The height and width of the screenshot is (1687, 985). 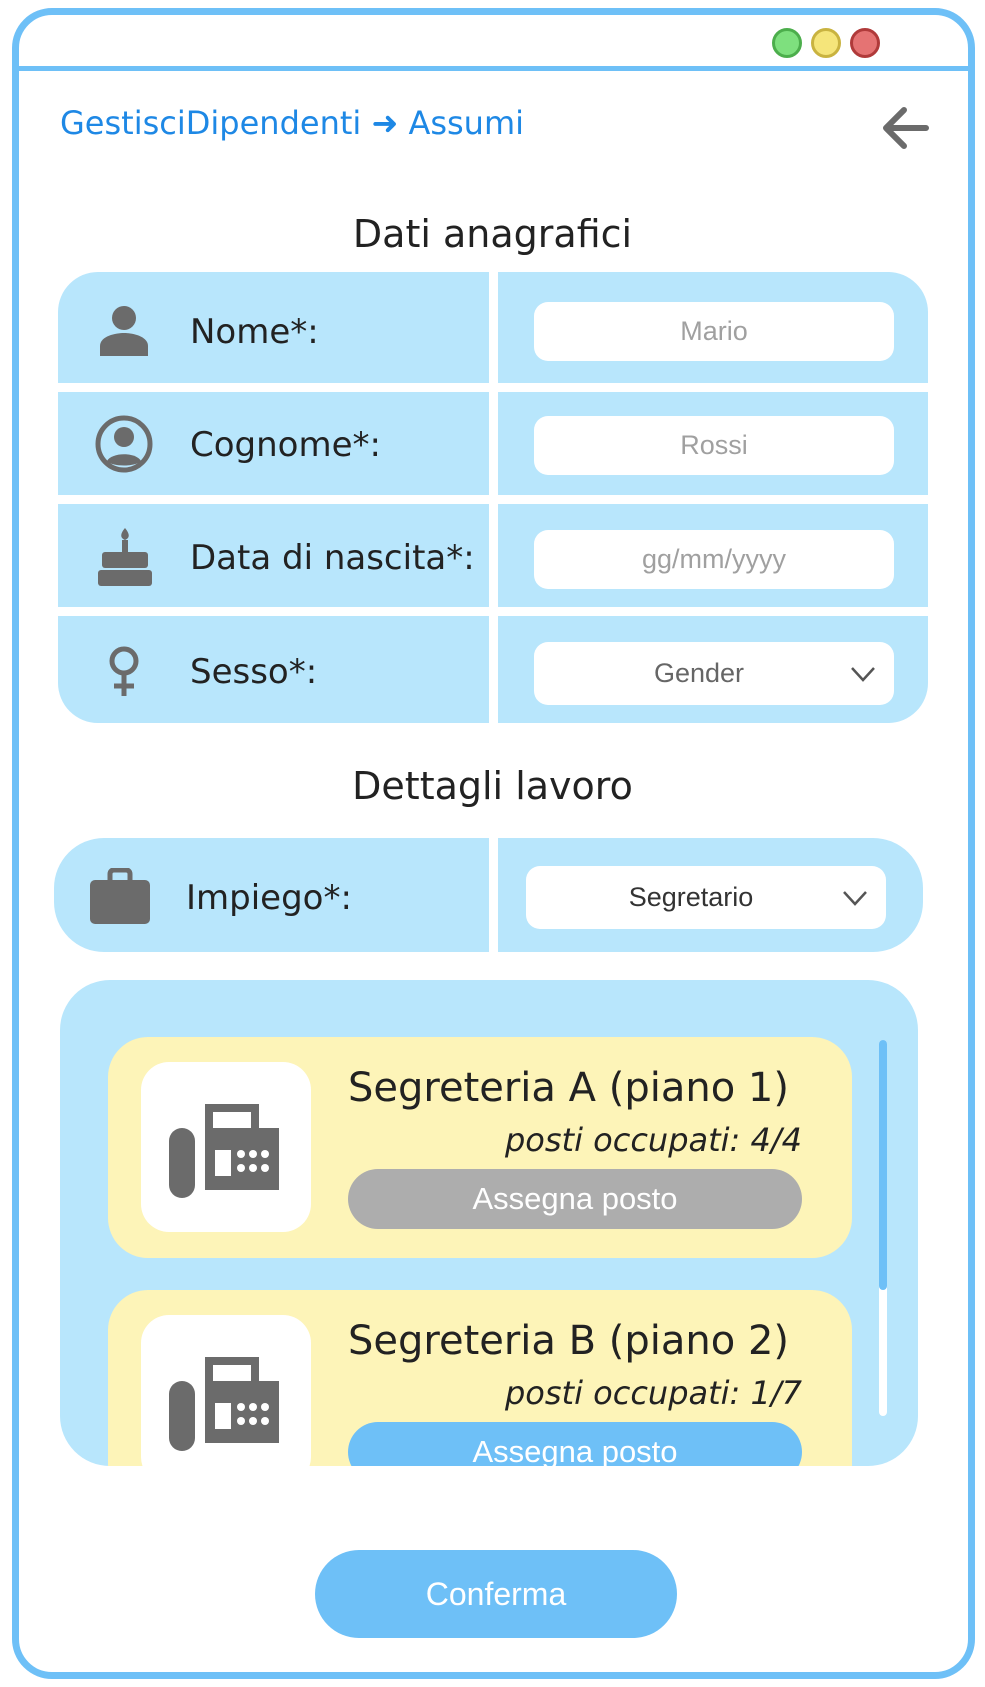 I want to click on gender-select: Gender, so click(x=714, y=673).